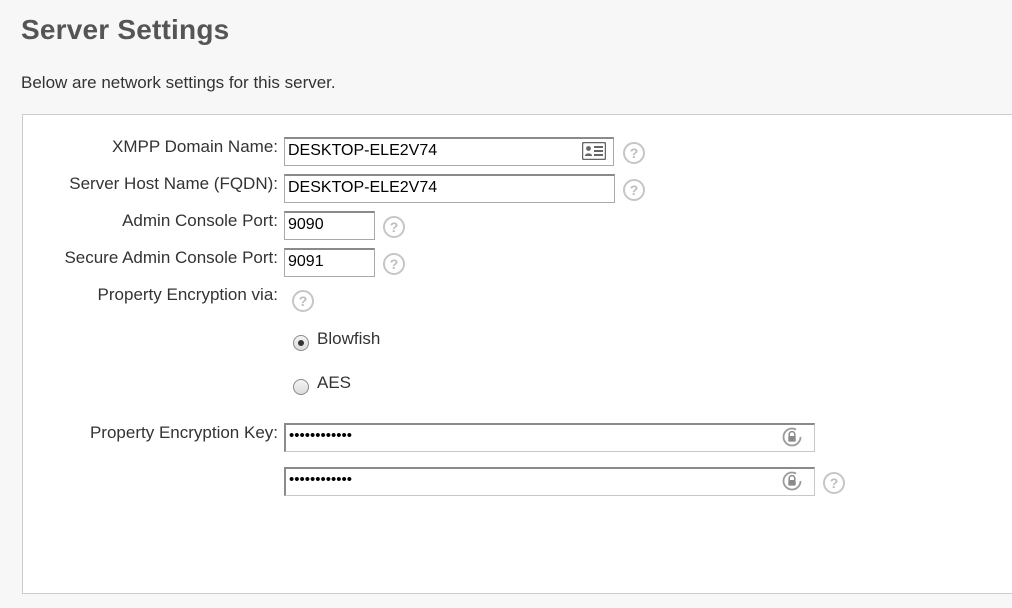 The image size is (1012, 608). What do you see at coordinates (171, 257) in the screenshot?
I see `secure-admin-port-label: Secure Admin Console Port:` at bounding box center [171, 257].